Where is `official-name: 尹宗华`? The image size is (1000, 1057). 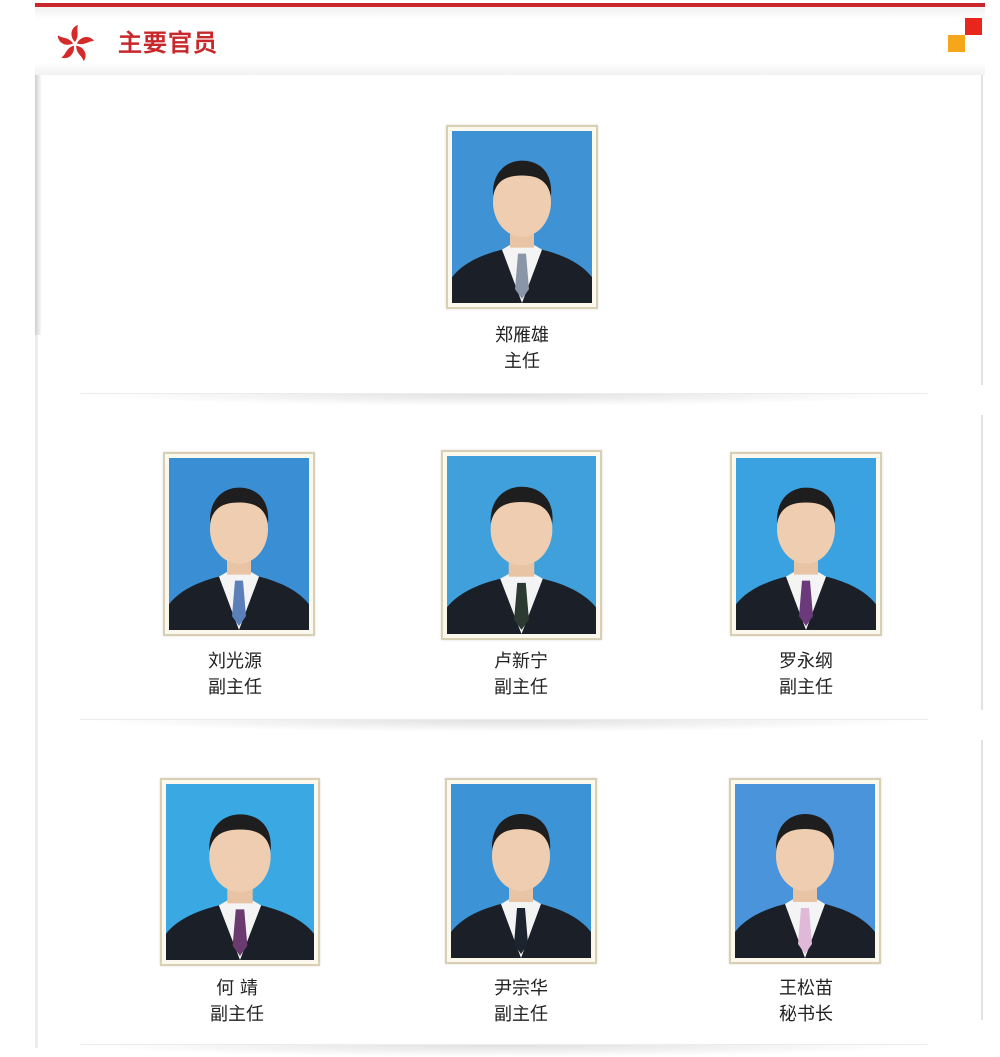 official-name: 尹宗华 is located at coordinates (521, 989).